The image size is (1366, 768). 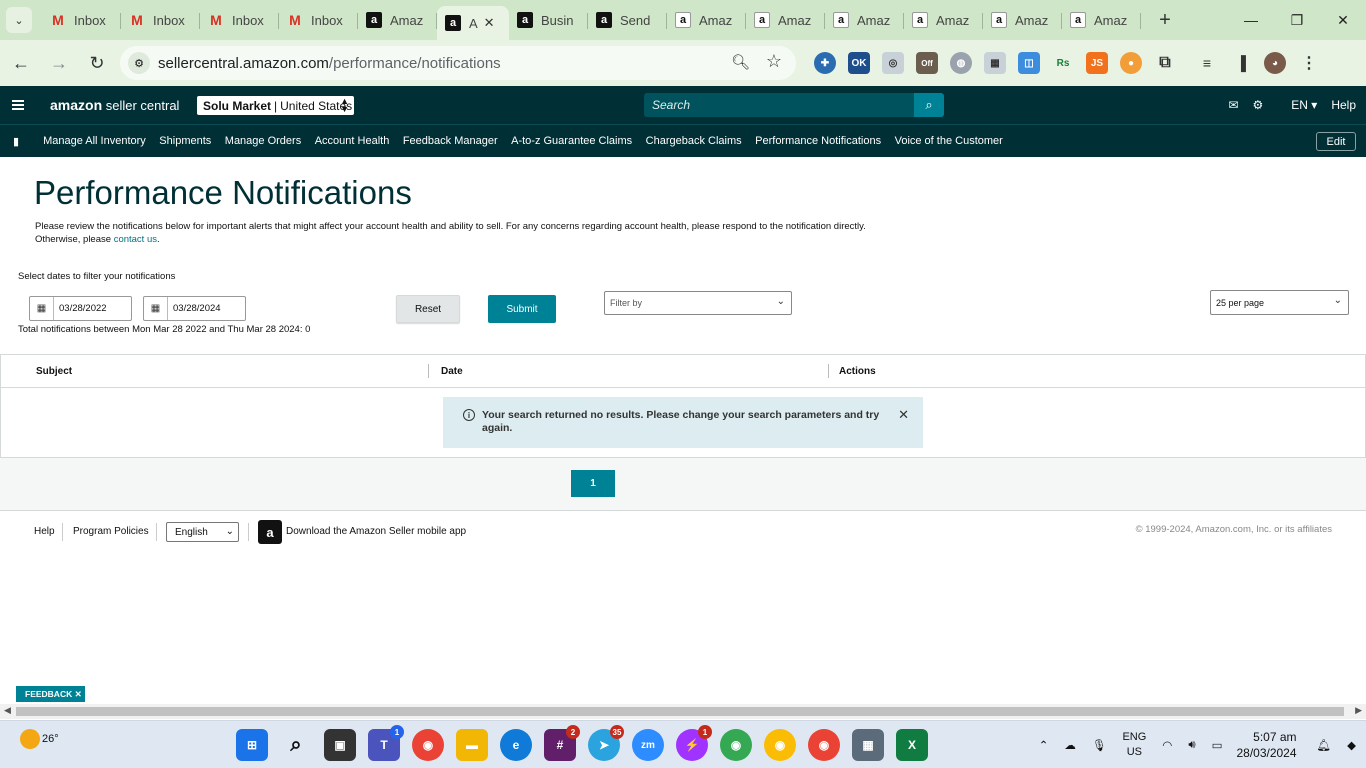 I want to click on per-page-select: 25 per page ⌄, so click(x=1279, y=302).